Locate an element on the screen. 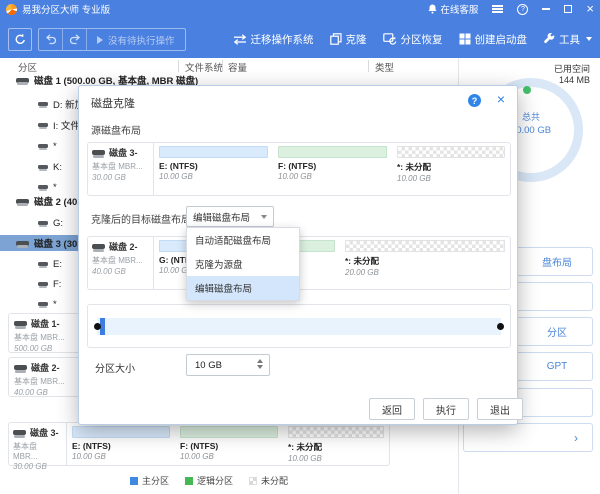 This screenshot has height=494, width=600. online-support-button: 在线客服 is located at coordinates (453, 9).